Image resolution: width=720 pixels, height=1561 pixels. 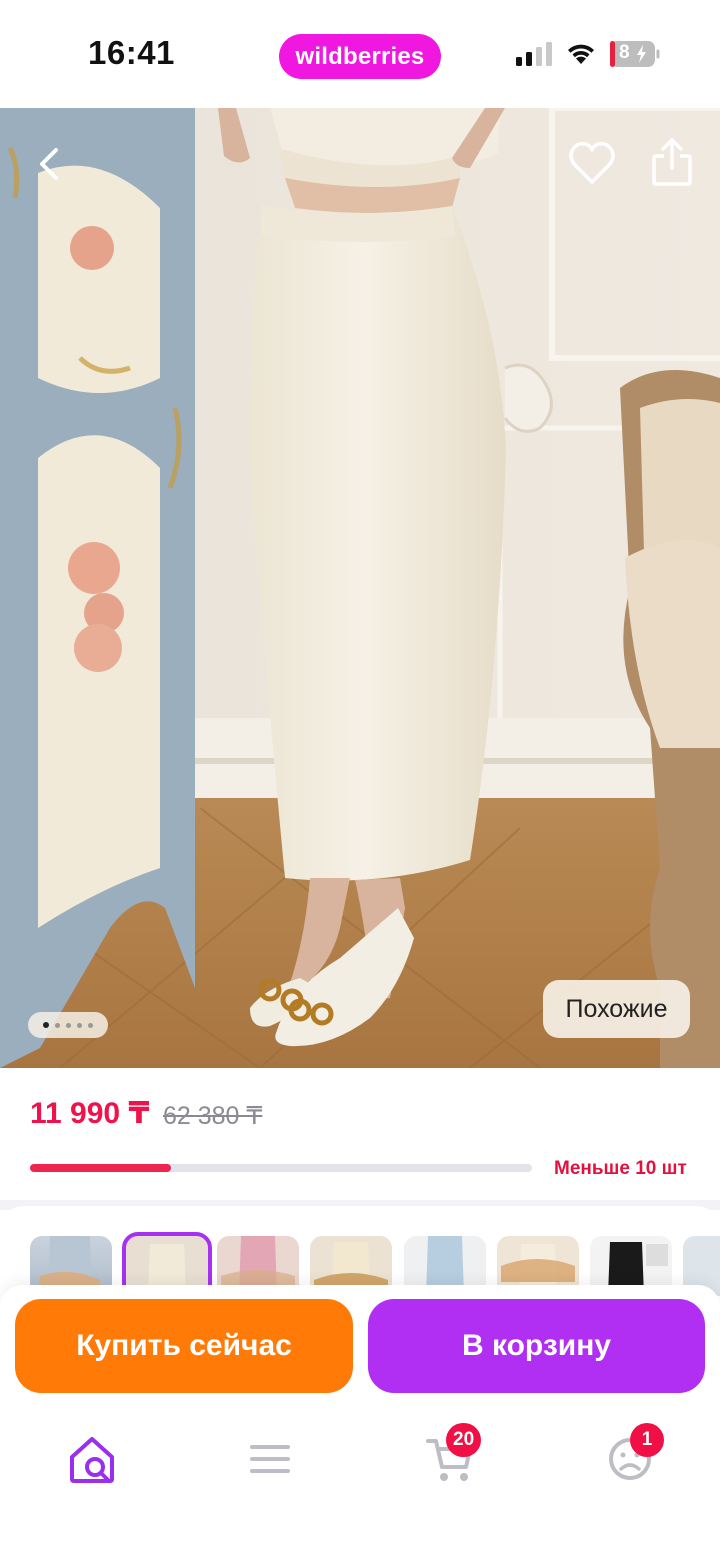 I want to click on share-icon, so click(x=672, y=162).